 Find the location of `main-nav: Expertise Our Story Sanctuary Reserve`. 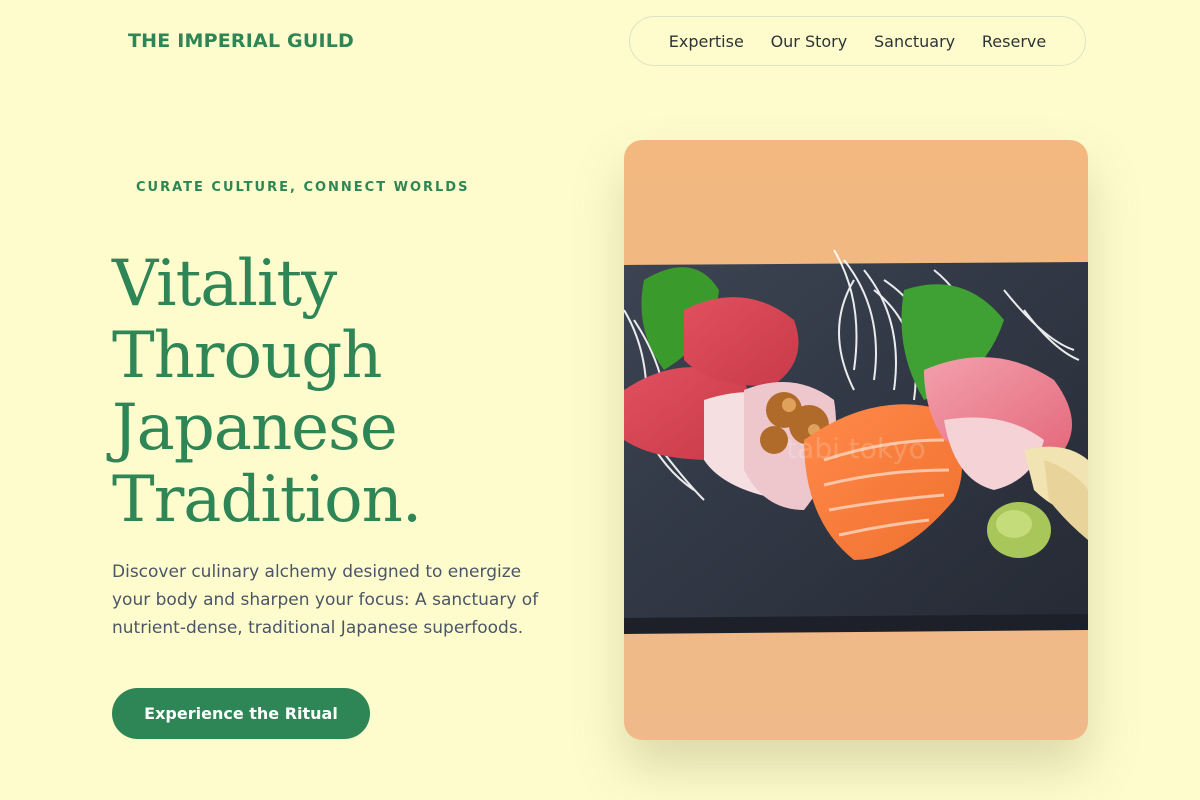

main-nav: Expertise Our Story Sanctuary Reserve is located at coordinates (857, 41).